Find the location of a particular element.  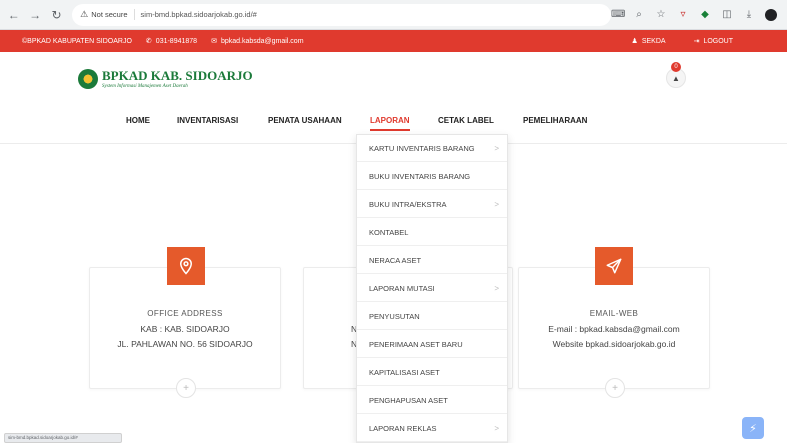

email-address: bpkad.kabsda@gmail.com is located at coordinates (262, 41).